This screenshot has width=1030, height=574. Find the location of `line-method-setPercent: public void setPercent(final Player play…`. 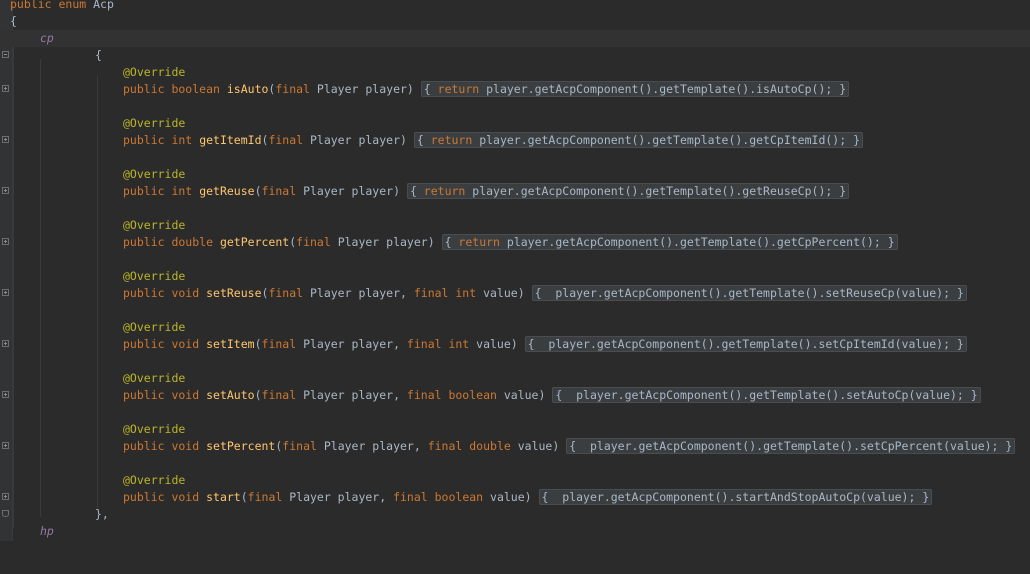

line-method-setPercent: public void setPercent(final Player play… is located at coordinates (515, 446).